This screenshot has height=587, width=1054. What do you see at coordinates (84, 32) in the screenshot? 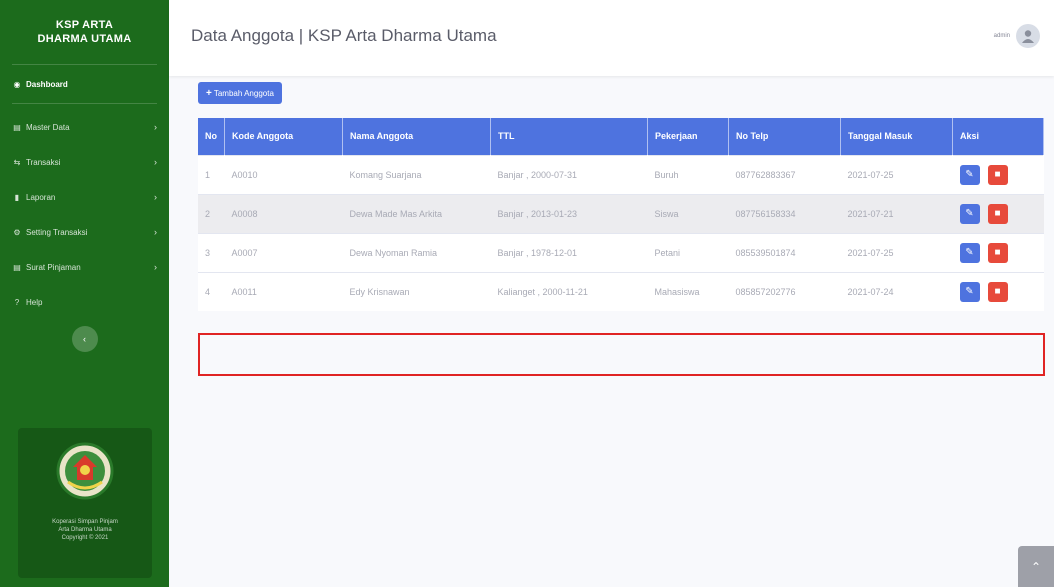
I see `brand: KSP ARTA DHARMA UTAMA` at bounding box center [84, 32].